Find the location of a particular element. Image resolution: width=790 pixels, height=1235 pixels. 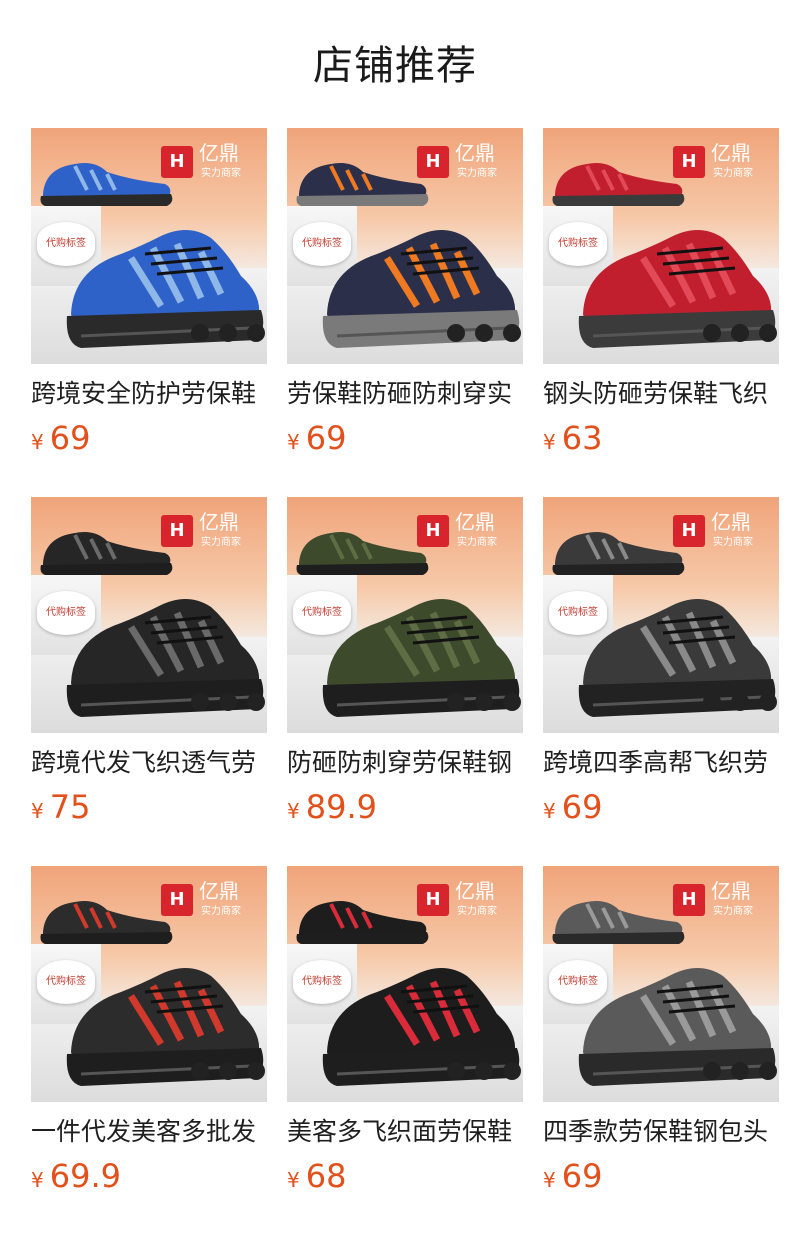

product-card-1: H 亿鼎 实力商家 代购标签 跨境安全防护劳保鞋 ¥69 is located at coordinates (149, 312).